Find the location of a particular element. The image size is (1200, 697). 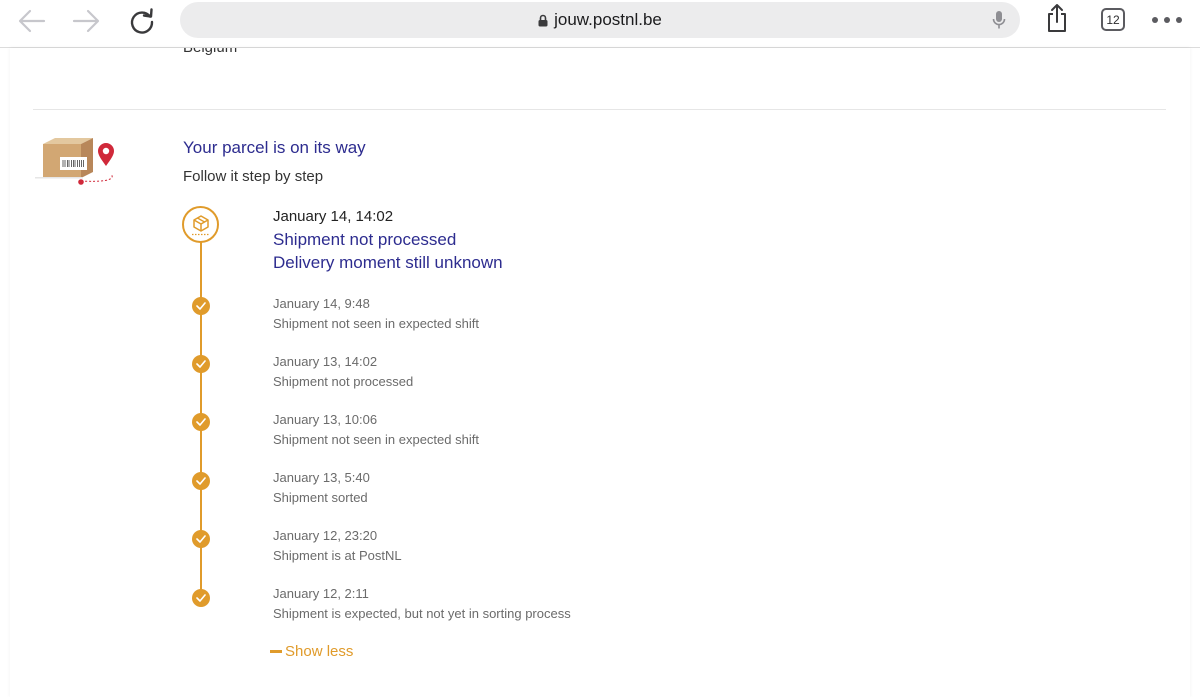

share-button is located at coordinates (1057, 18).